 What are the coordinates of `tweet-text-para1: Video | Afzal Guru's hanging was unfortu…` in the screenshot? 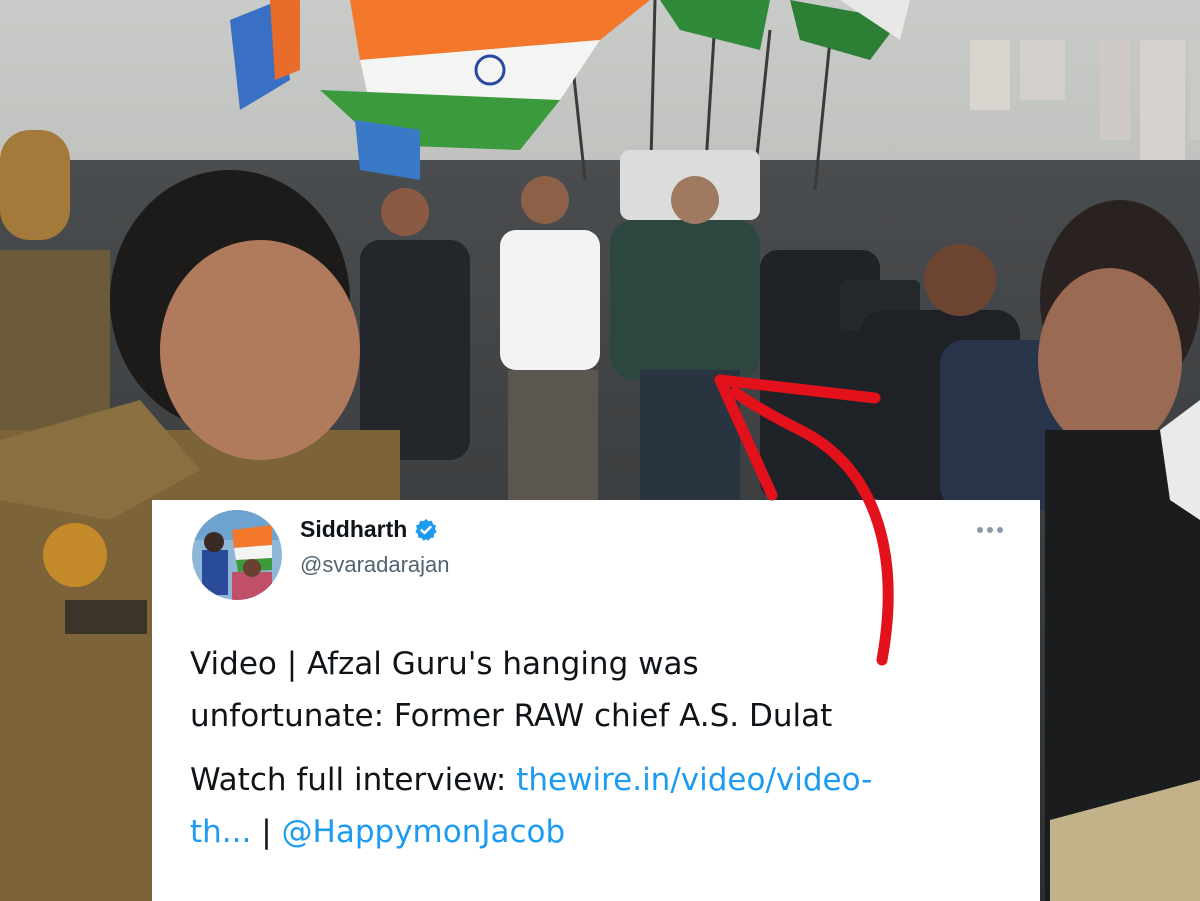 It's located at (605, 690).